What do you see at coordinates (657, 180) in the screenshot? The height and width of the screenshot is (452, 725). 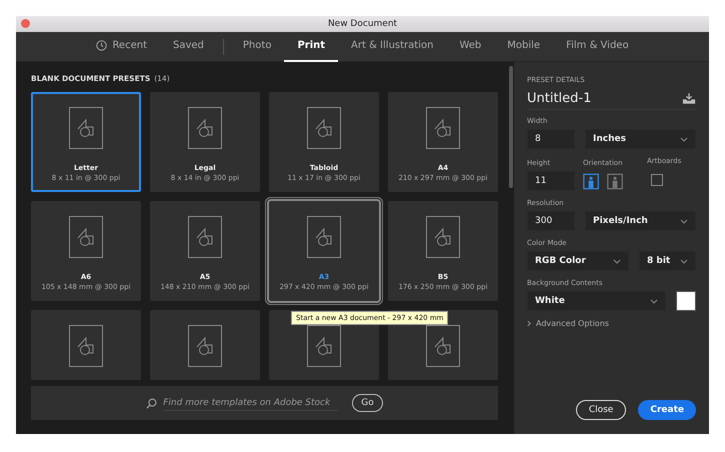 I see `artboards-checkbox` at bounding box center [657, 180].